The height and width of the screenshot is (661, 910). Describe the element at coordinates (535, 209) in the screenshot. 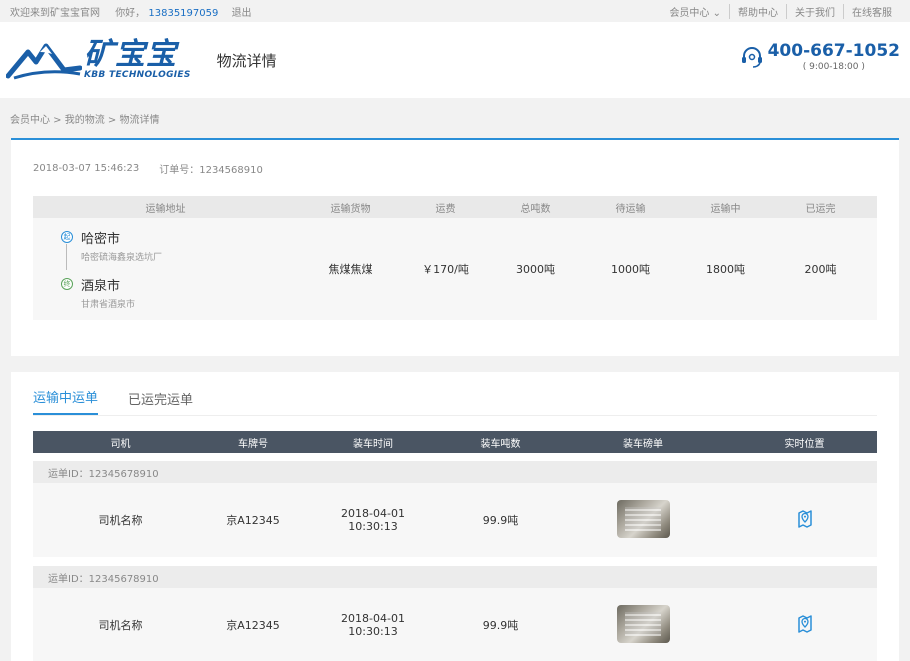

I see `header-total: 总吨数` at that location.